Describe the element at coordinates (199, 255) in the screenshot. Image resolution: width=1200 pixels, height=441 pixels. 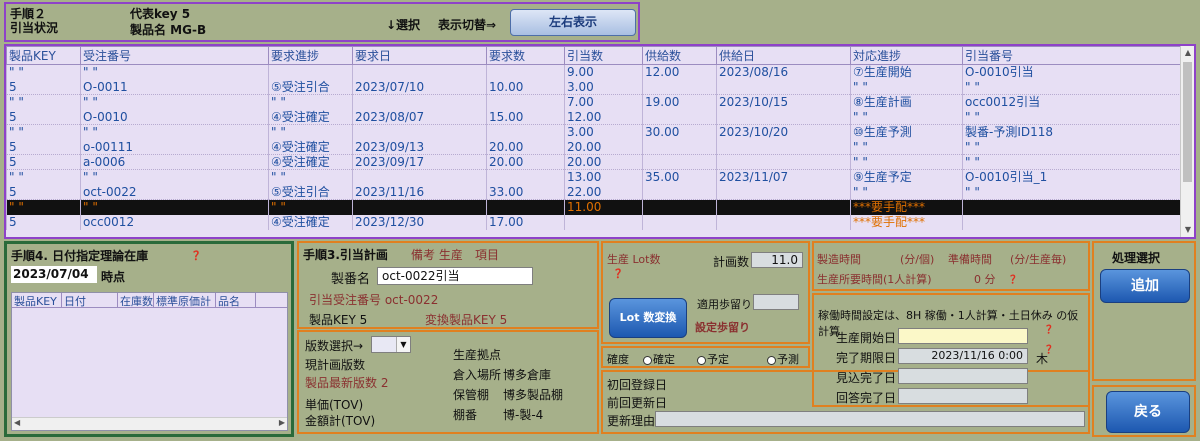
I see `step4-help-icon: ？` at that location.